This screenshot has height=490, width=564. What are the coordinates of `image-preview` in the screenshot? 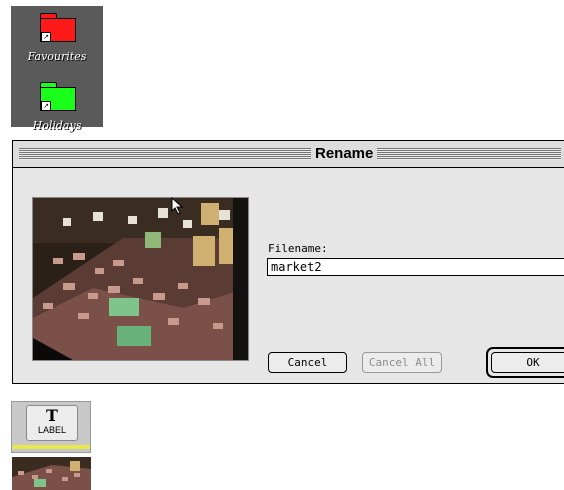 It's located at (140, 279).